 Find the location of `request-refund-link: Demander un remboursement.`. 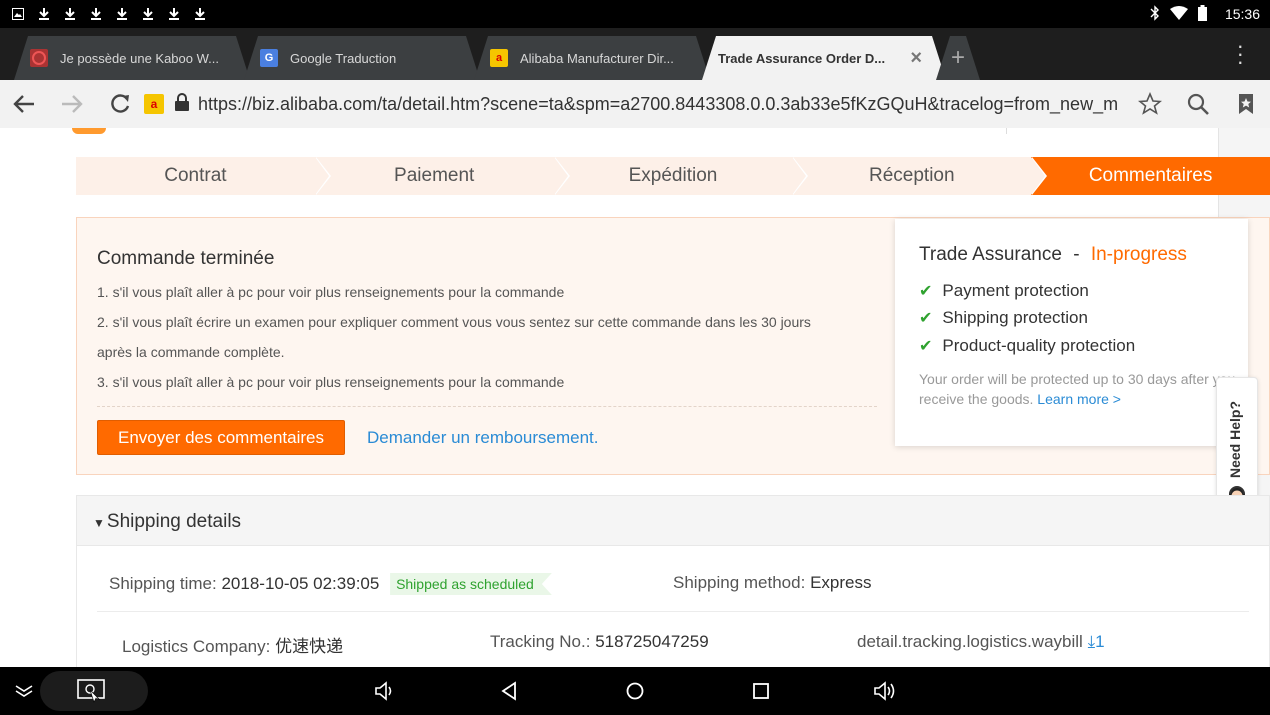

request-refund-link: Demander un remboursement. is located at coordinates (483, 438).